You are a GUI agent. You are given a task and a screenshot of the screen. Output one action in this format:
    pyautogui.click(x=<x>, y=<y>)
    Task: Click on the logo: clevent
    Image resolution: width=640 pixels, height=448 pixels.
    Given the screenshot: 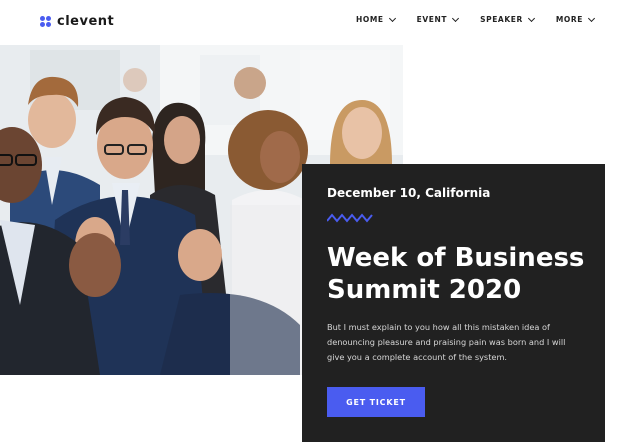 What is the action you would take?
    pyautogui.click(x=77, y=21)
    